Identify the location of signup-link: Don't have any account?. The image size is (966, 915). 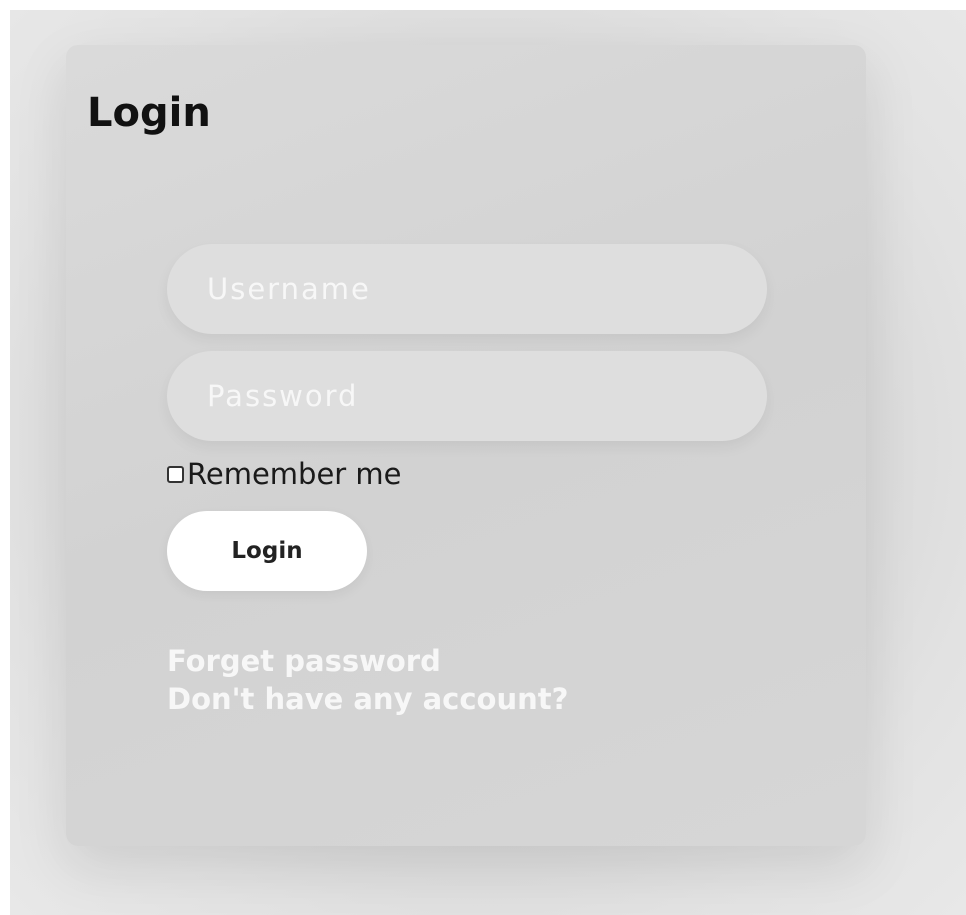
(367, 699).